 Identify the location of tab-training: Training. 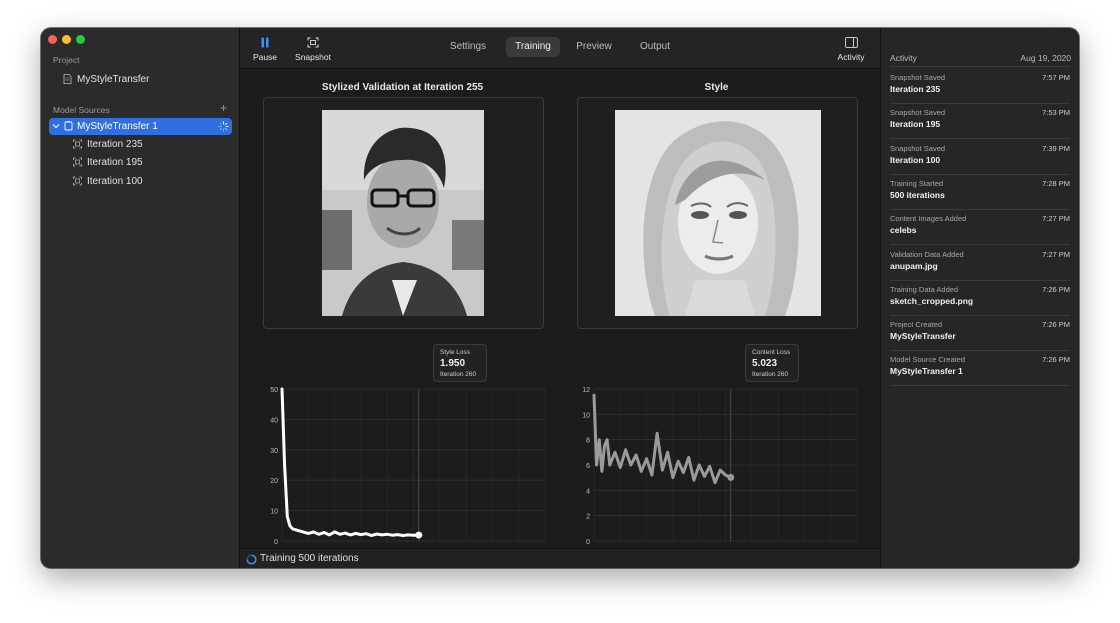
(533, 47).